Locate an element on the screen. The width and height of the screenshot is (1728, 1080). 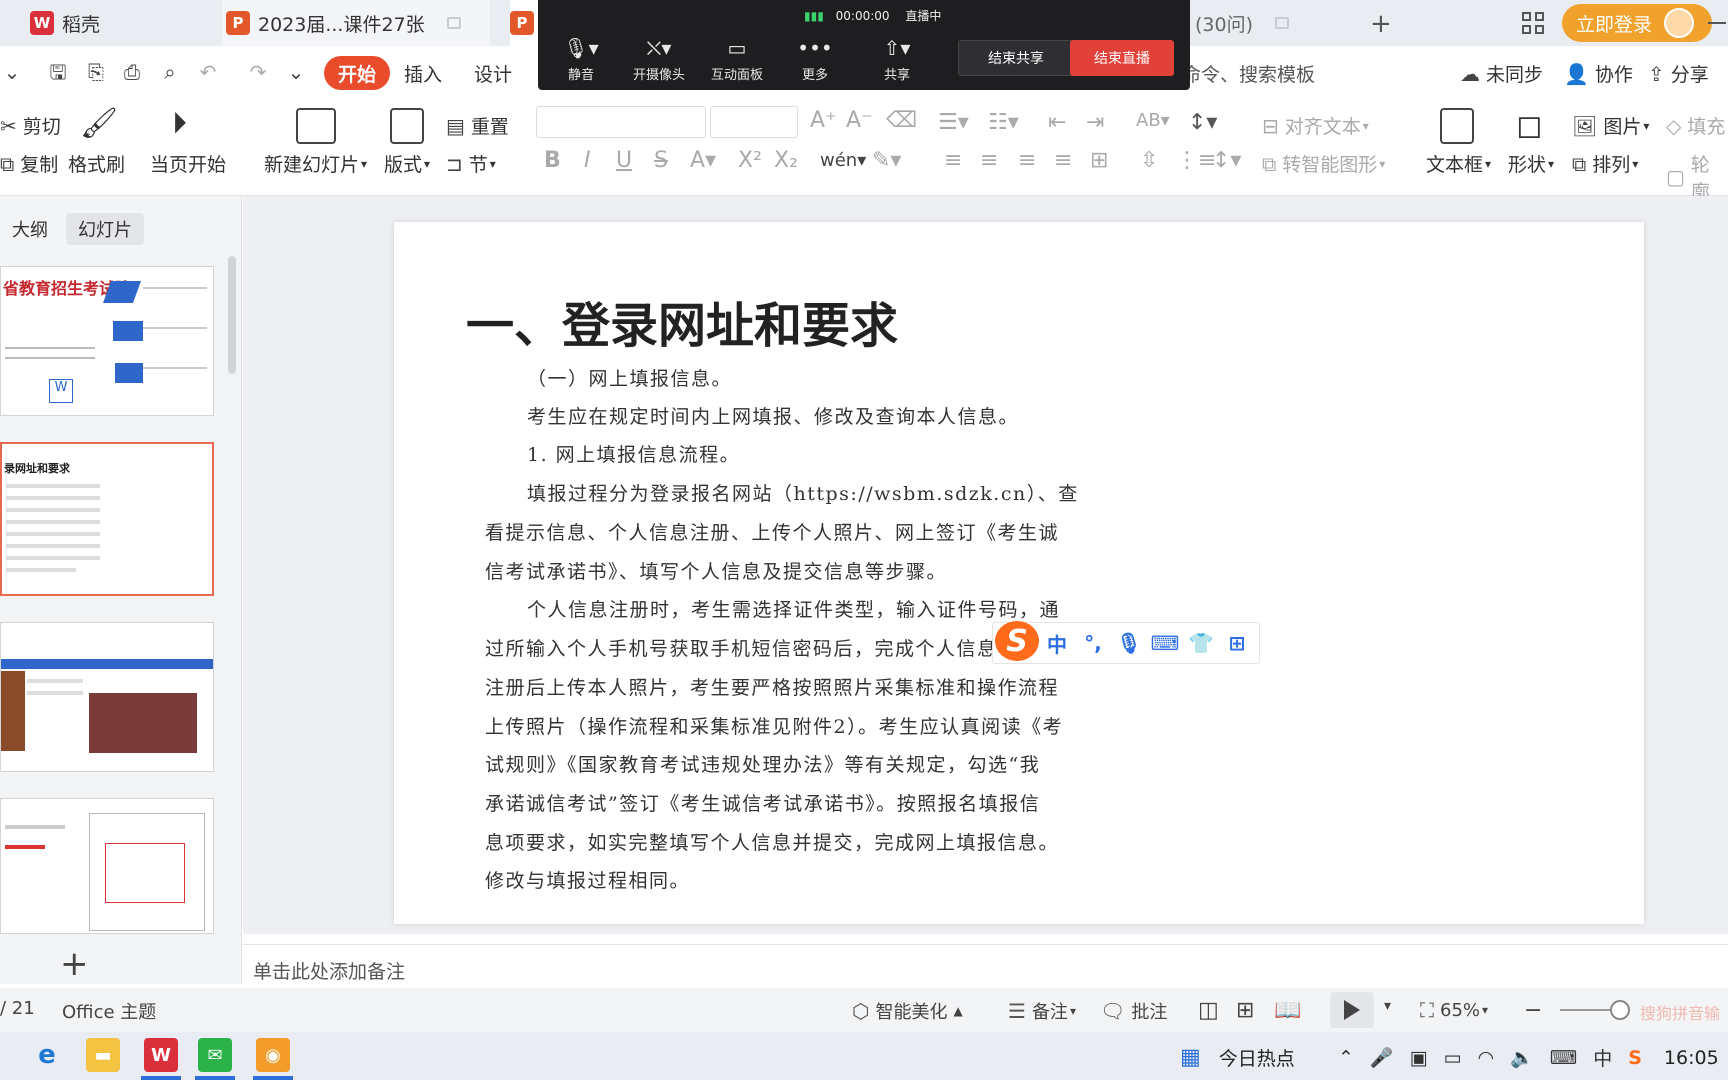
wps-icon: W is located at coordinates (161, 1055).